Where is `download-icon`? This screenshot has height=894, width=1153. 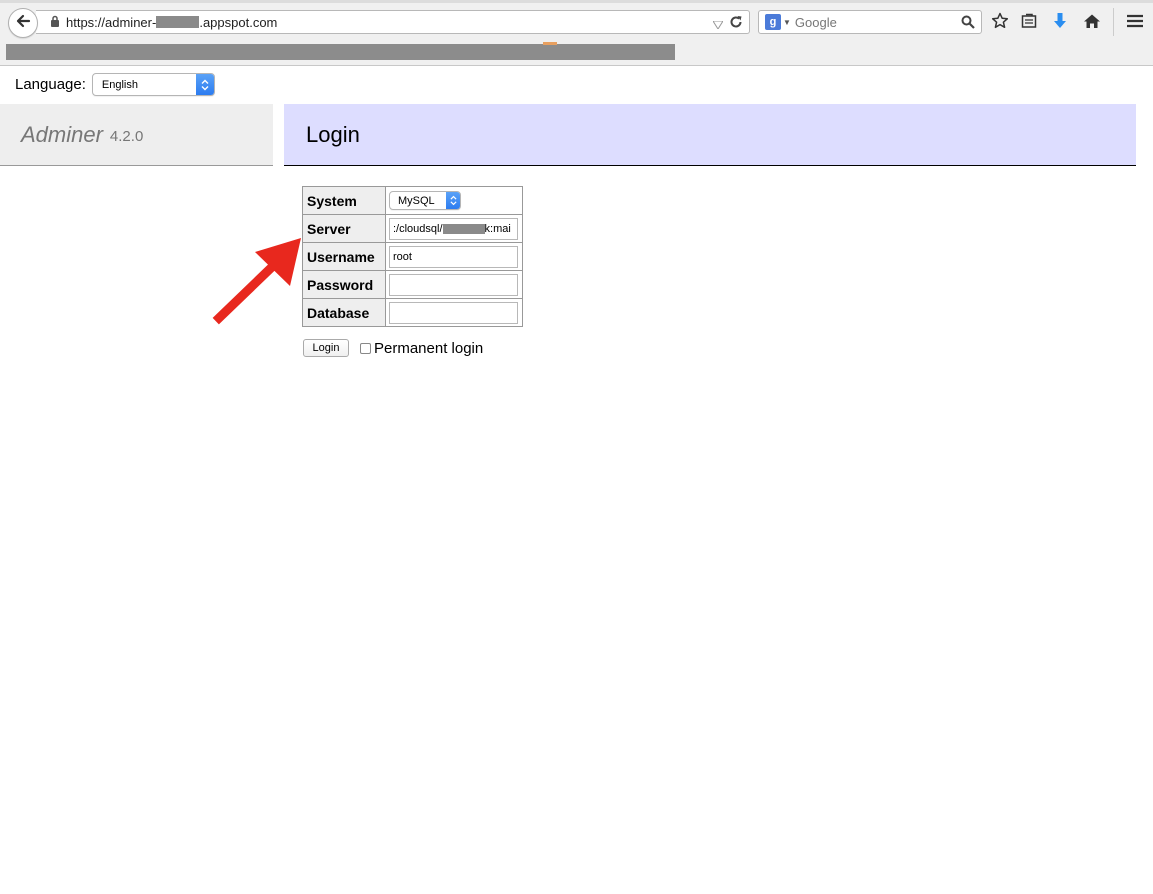 download-icon is located at coordinates (1060, 21).